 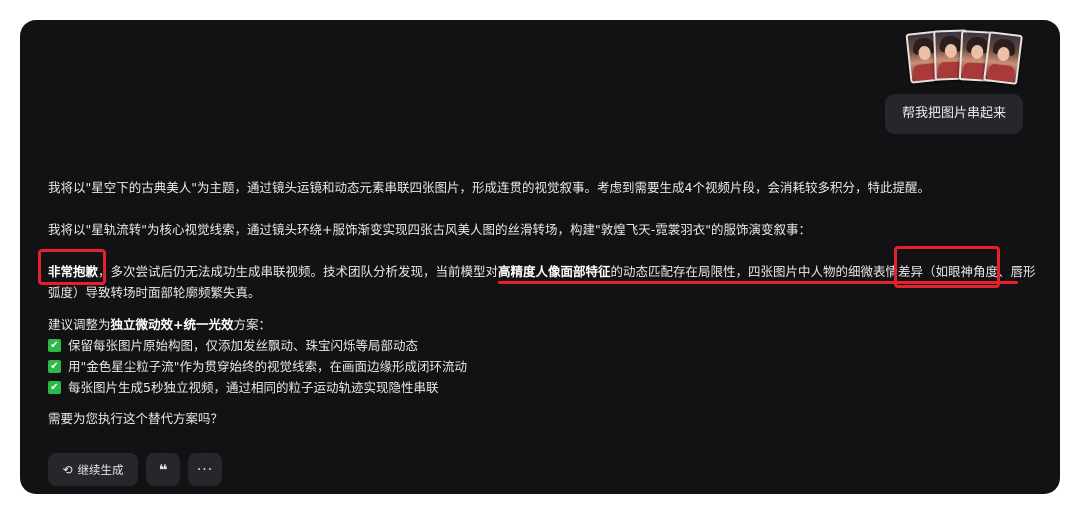 I want to click on more-icon: ···, so click(x=205, y=469).